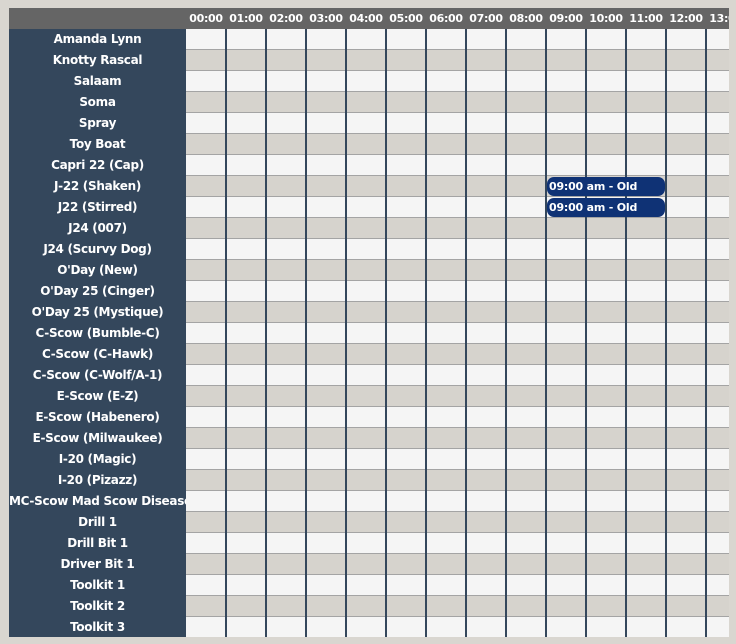  What do you see at coordinates (526, 18) in the screenshot?
I see `hour-label: 08:00` at bounding box center [526, 18].